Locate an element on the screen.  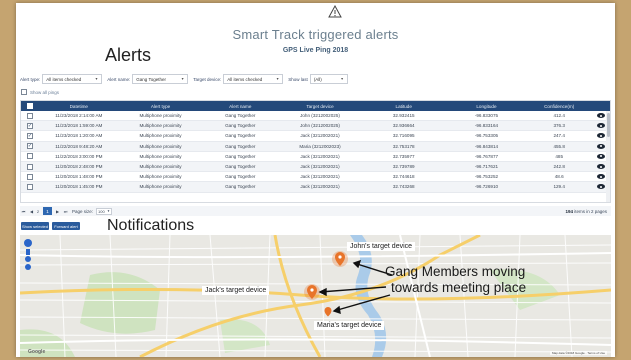
column-header-confidence: Confidence(m) is located at coordinates (559, 106).